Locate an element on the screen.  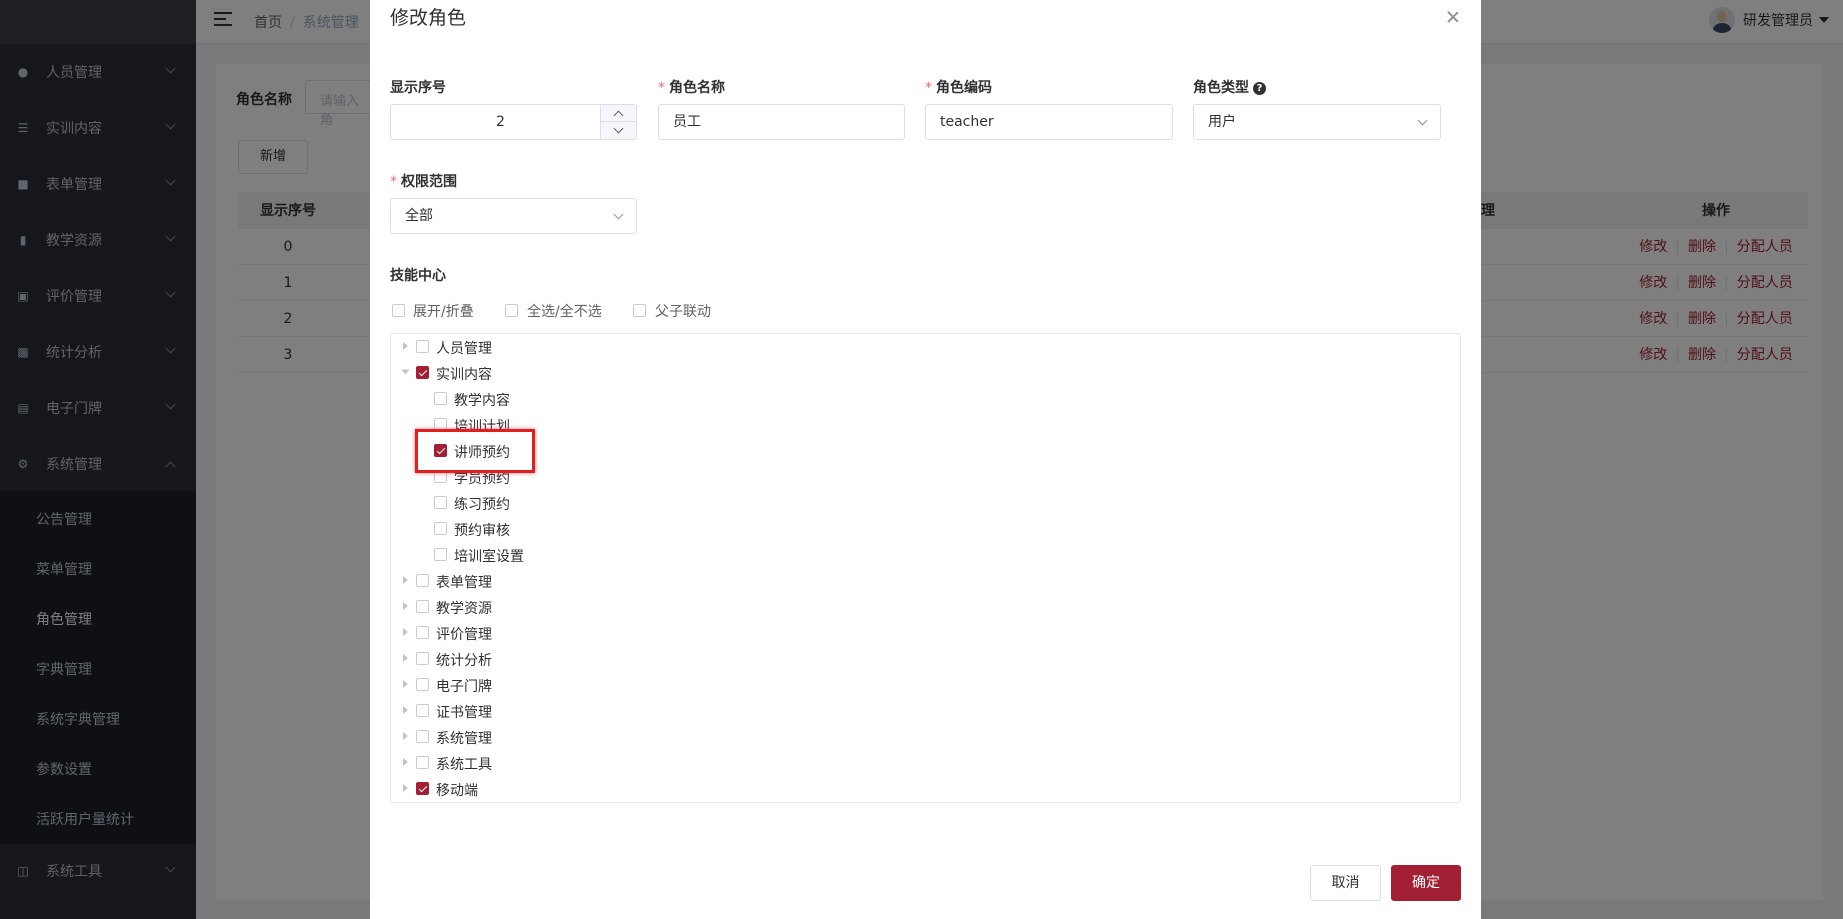
tree-node-label: 练习预约 is located at coordinates (482, 505).